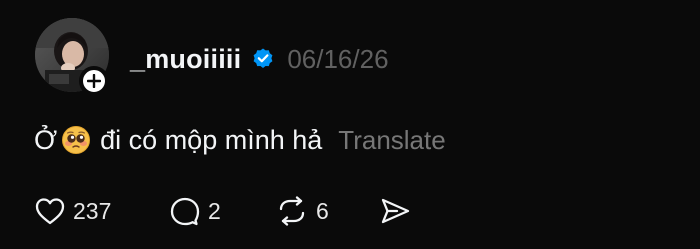  I want to click on like-count: 237, so click(92, 210).